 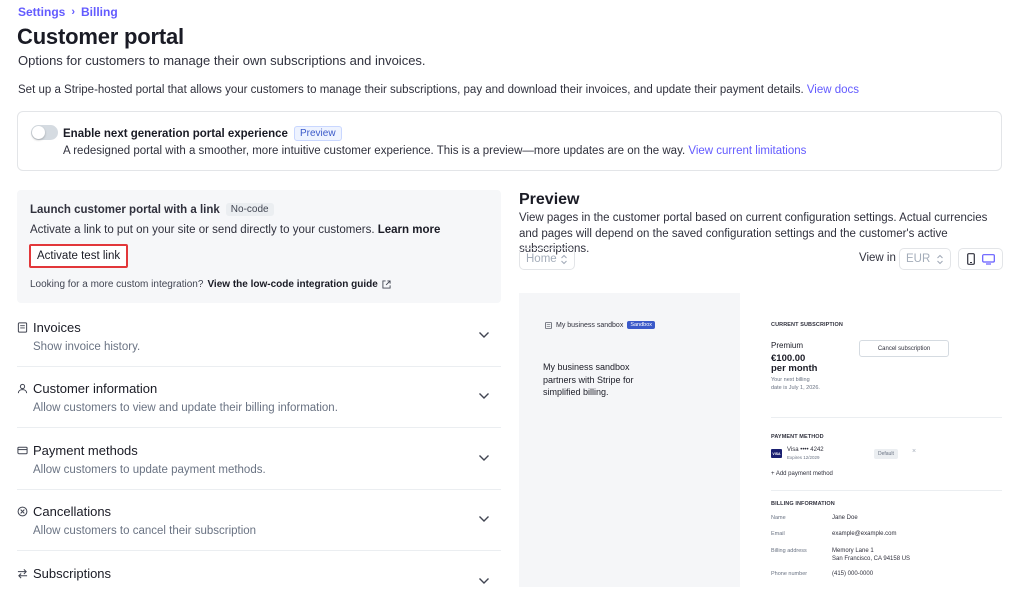 What do you see at coordinates (95, 388) in the screenshot?
I see `section-title: Customer information` at bounding box center [95, 388].